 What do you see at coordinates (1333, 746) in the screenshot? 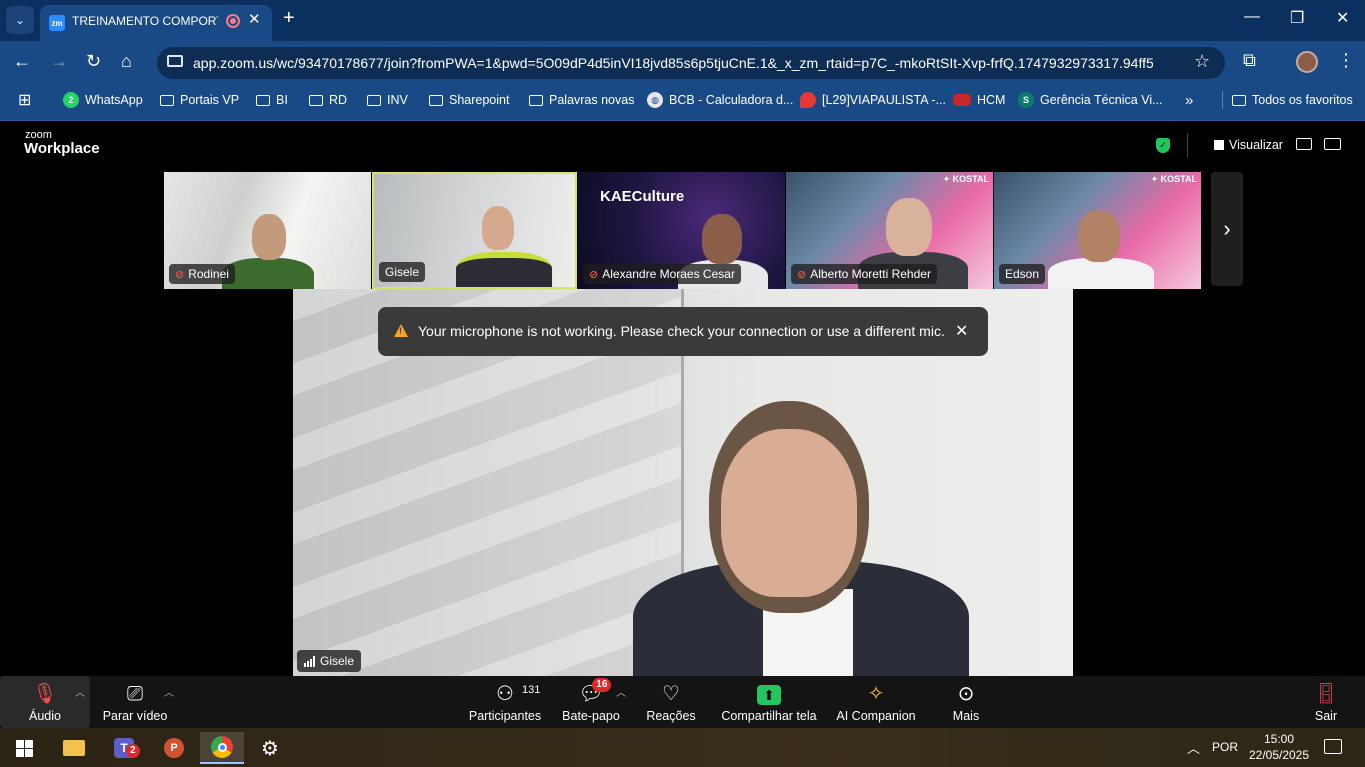
I see `notifications-icon` at bounding box center [1333, 746].